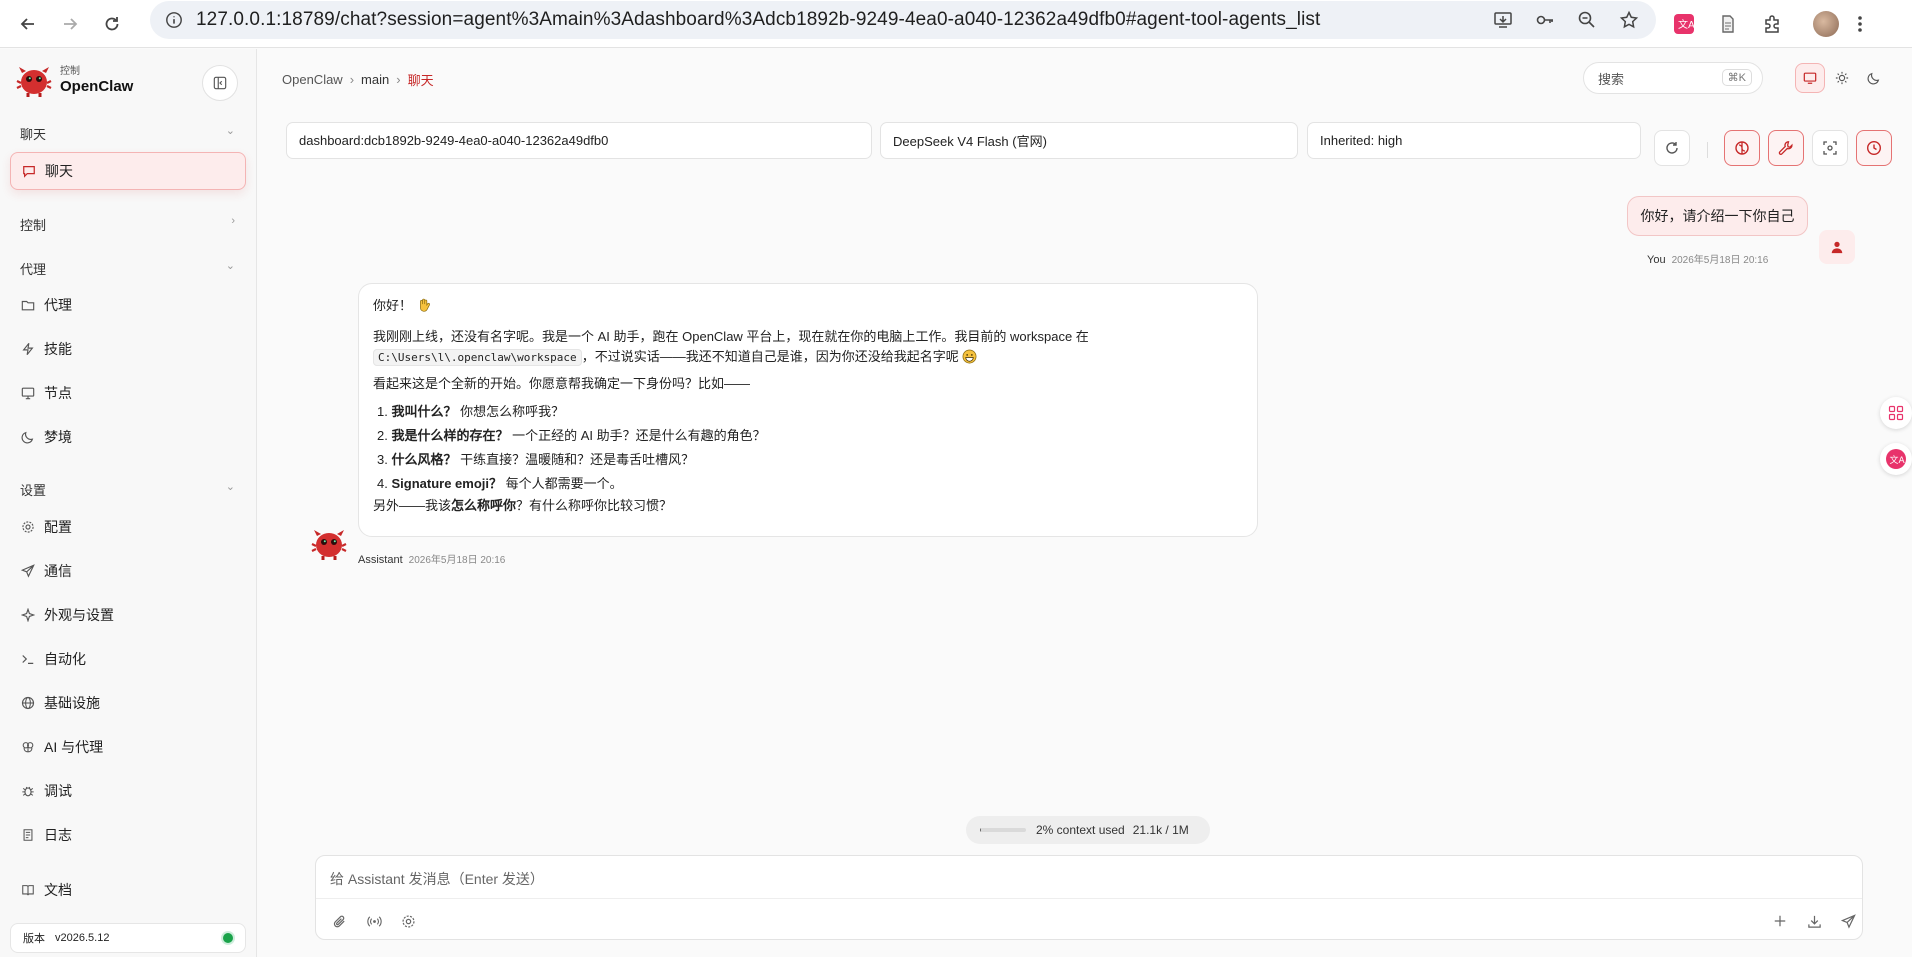 This screenshot has width=1912, height=957. I want to click on extensions-puzzle-icon, so click(1772, 24).